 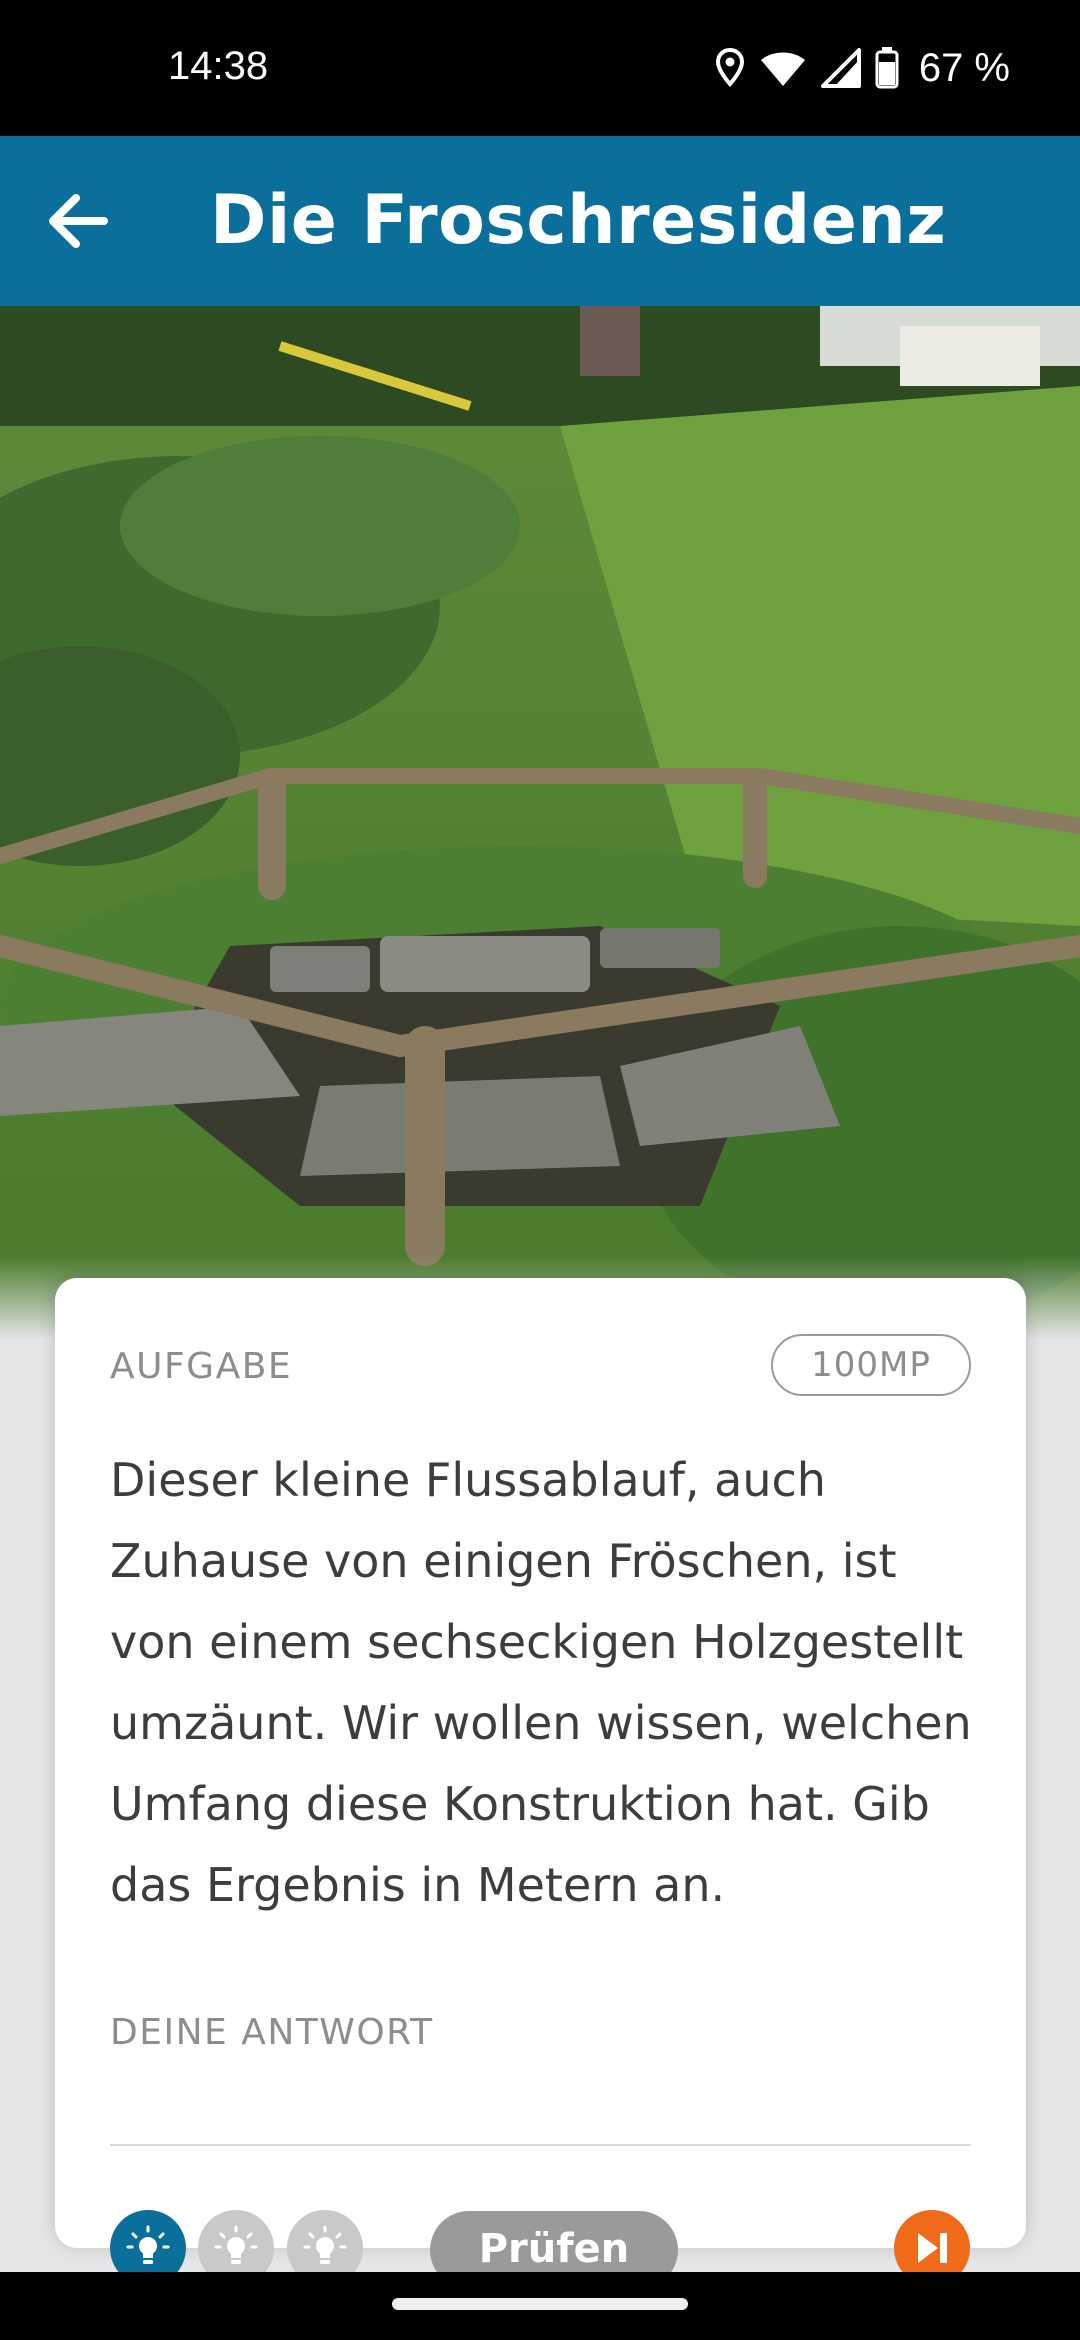 I want to click on task-label: AUFGABE, so click(x=201, y=1366).